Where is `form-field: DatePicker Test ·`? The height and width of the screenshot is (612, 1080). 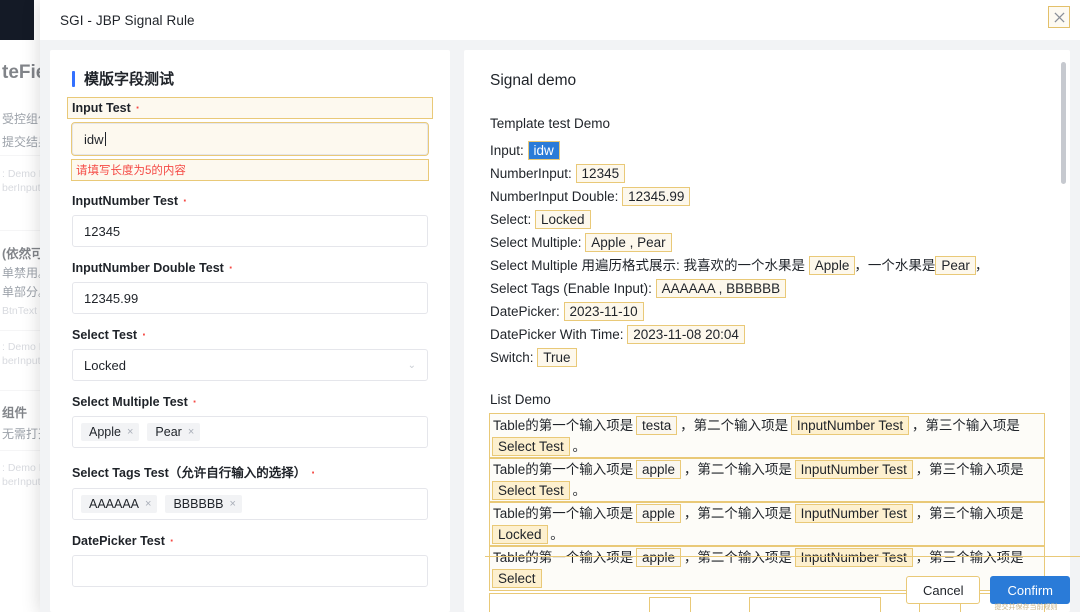 form-field: DatePicker Test · is located at coordinates (250, 560).